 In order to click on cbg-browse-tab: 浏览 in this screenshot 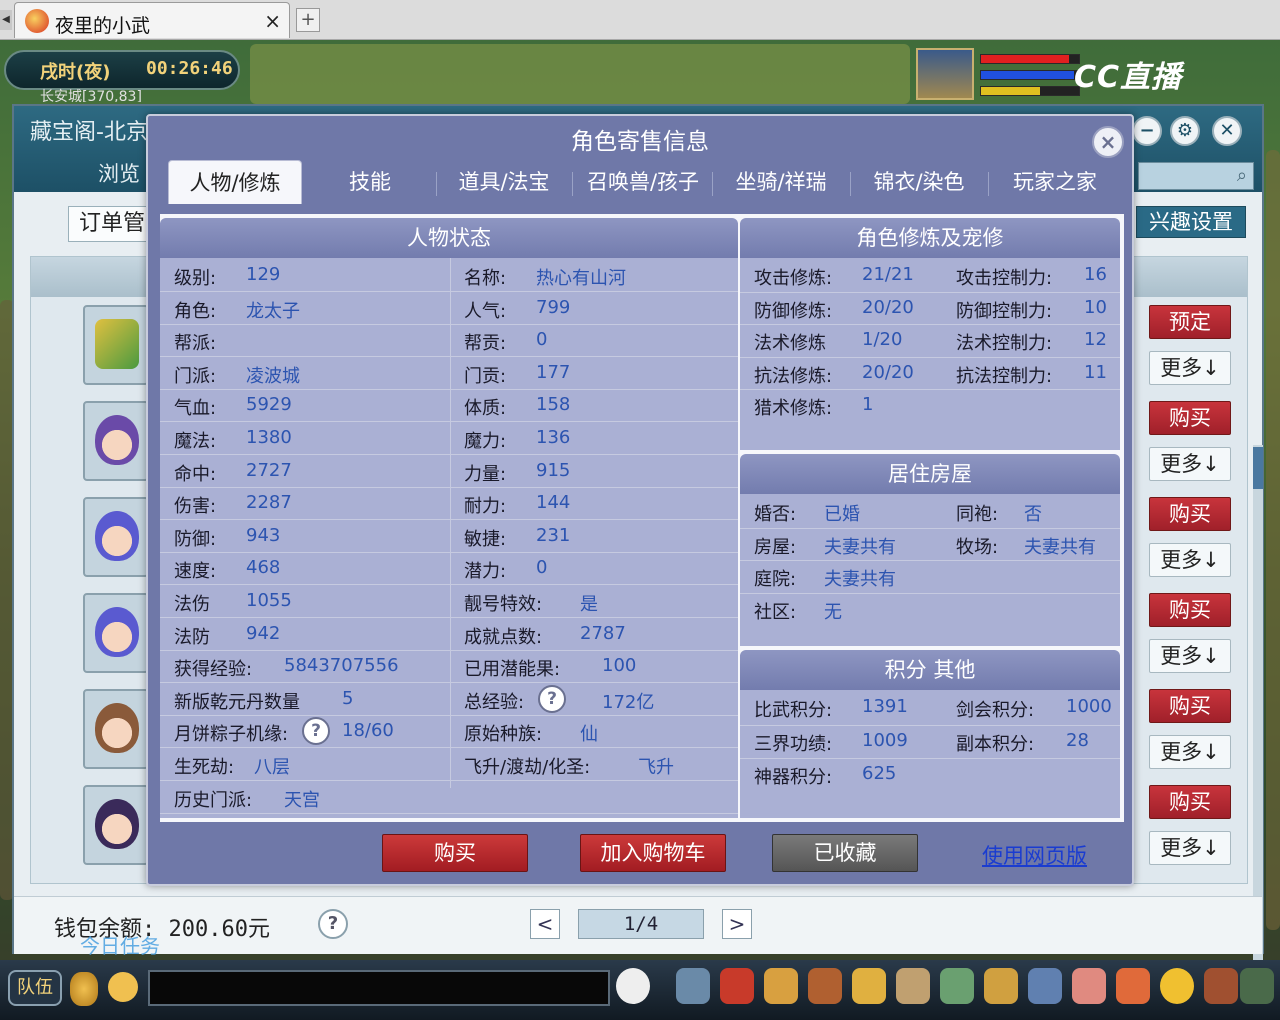, I will do `click(119, 173)`.